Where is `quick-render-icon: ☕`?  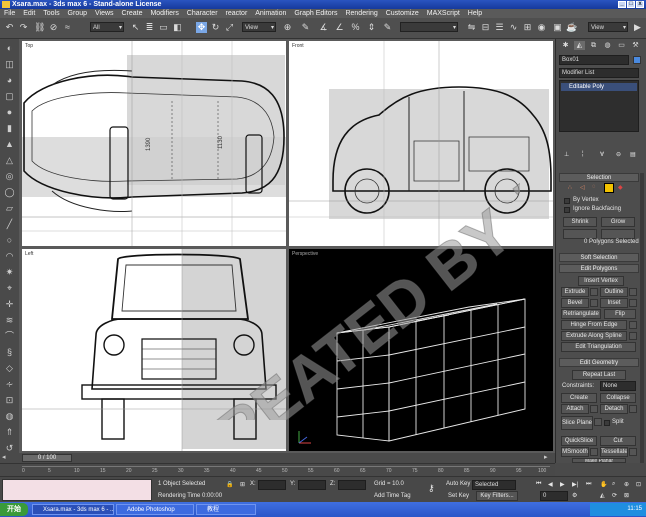 quick-render-icon: ☕ is located at coordinates (571, 27).